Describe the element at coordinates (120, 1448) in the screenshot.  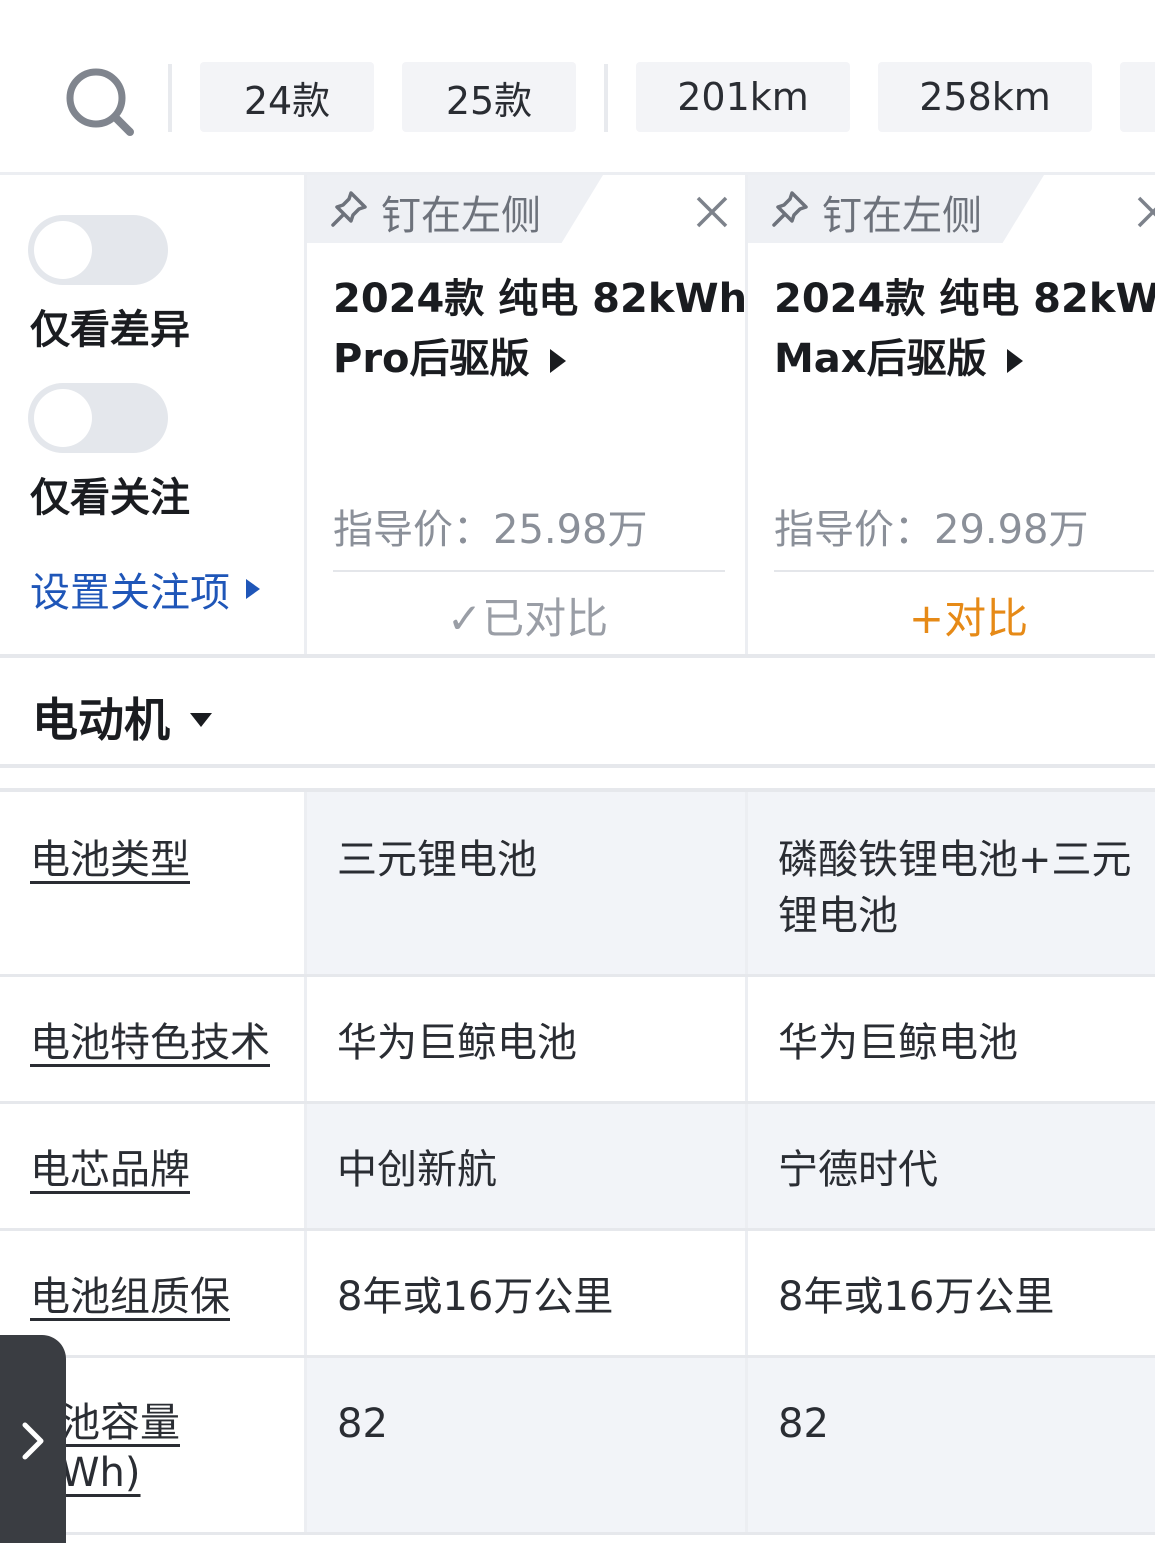
I see `spec-label: 池容量 Wh)` at that location.